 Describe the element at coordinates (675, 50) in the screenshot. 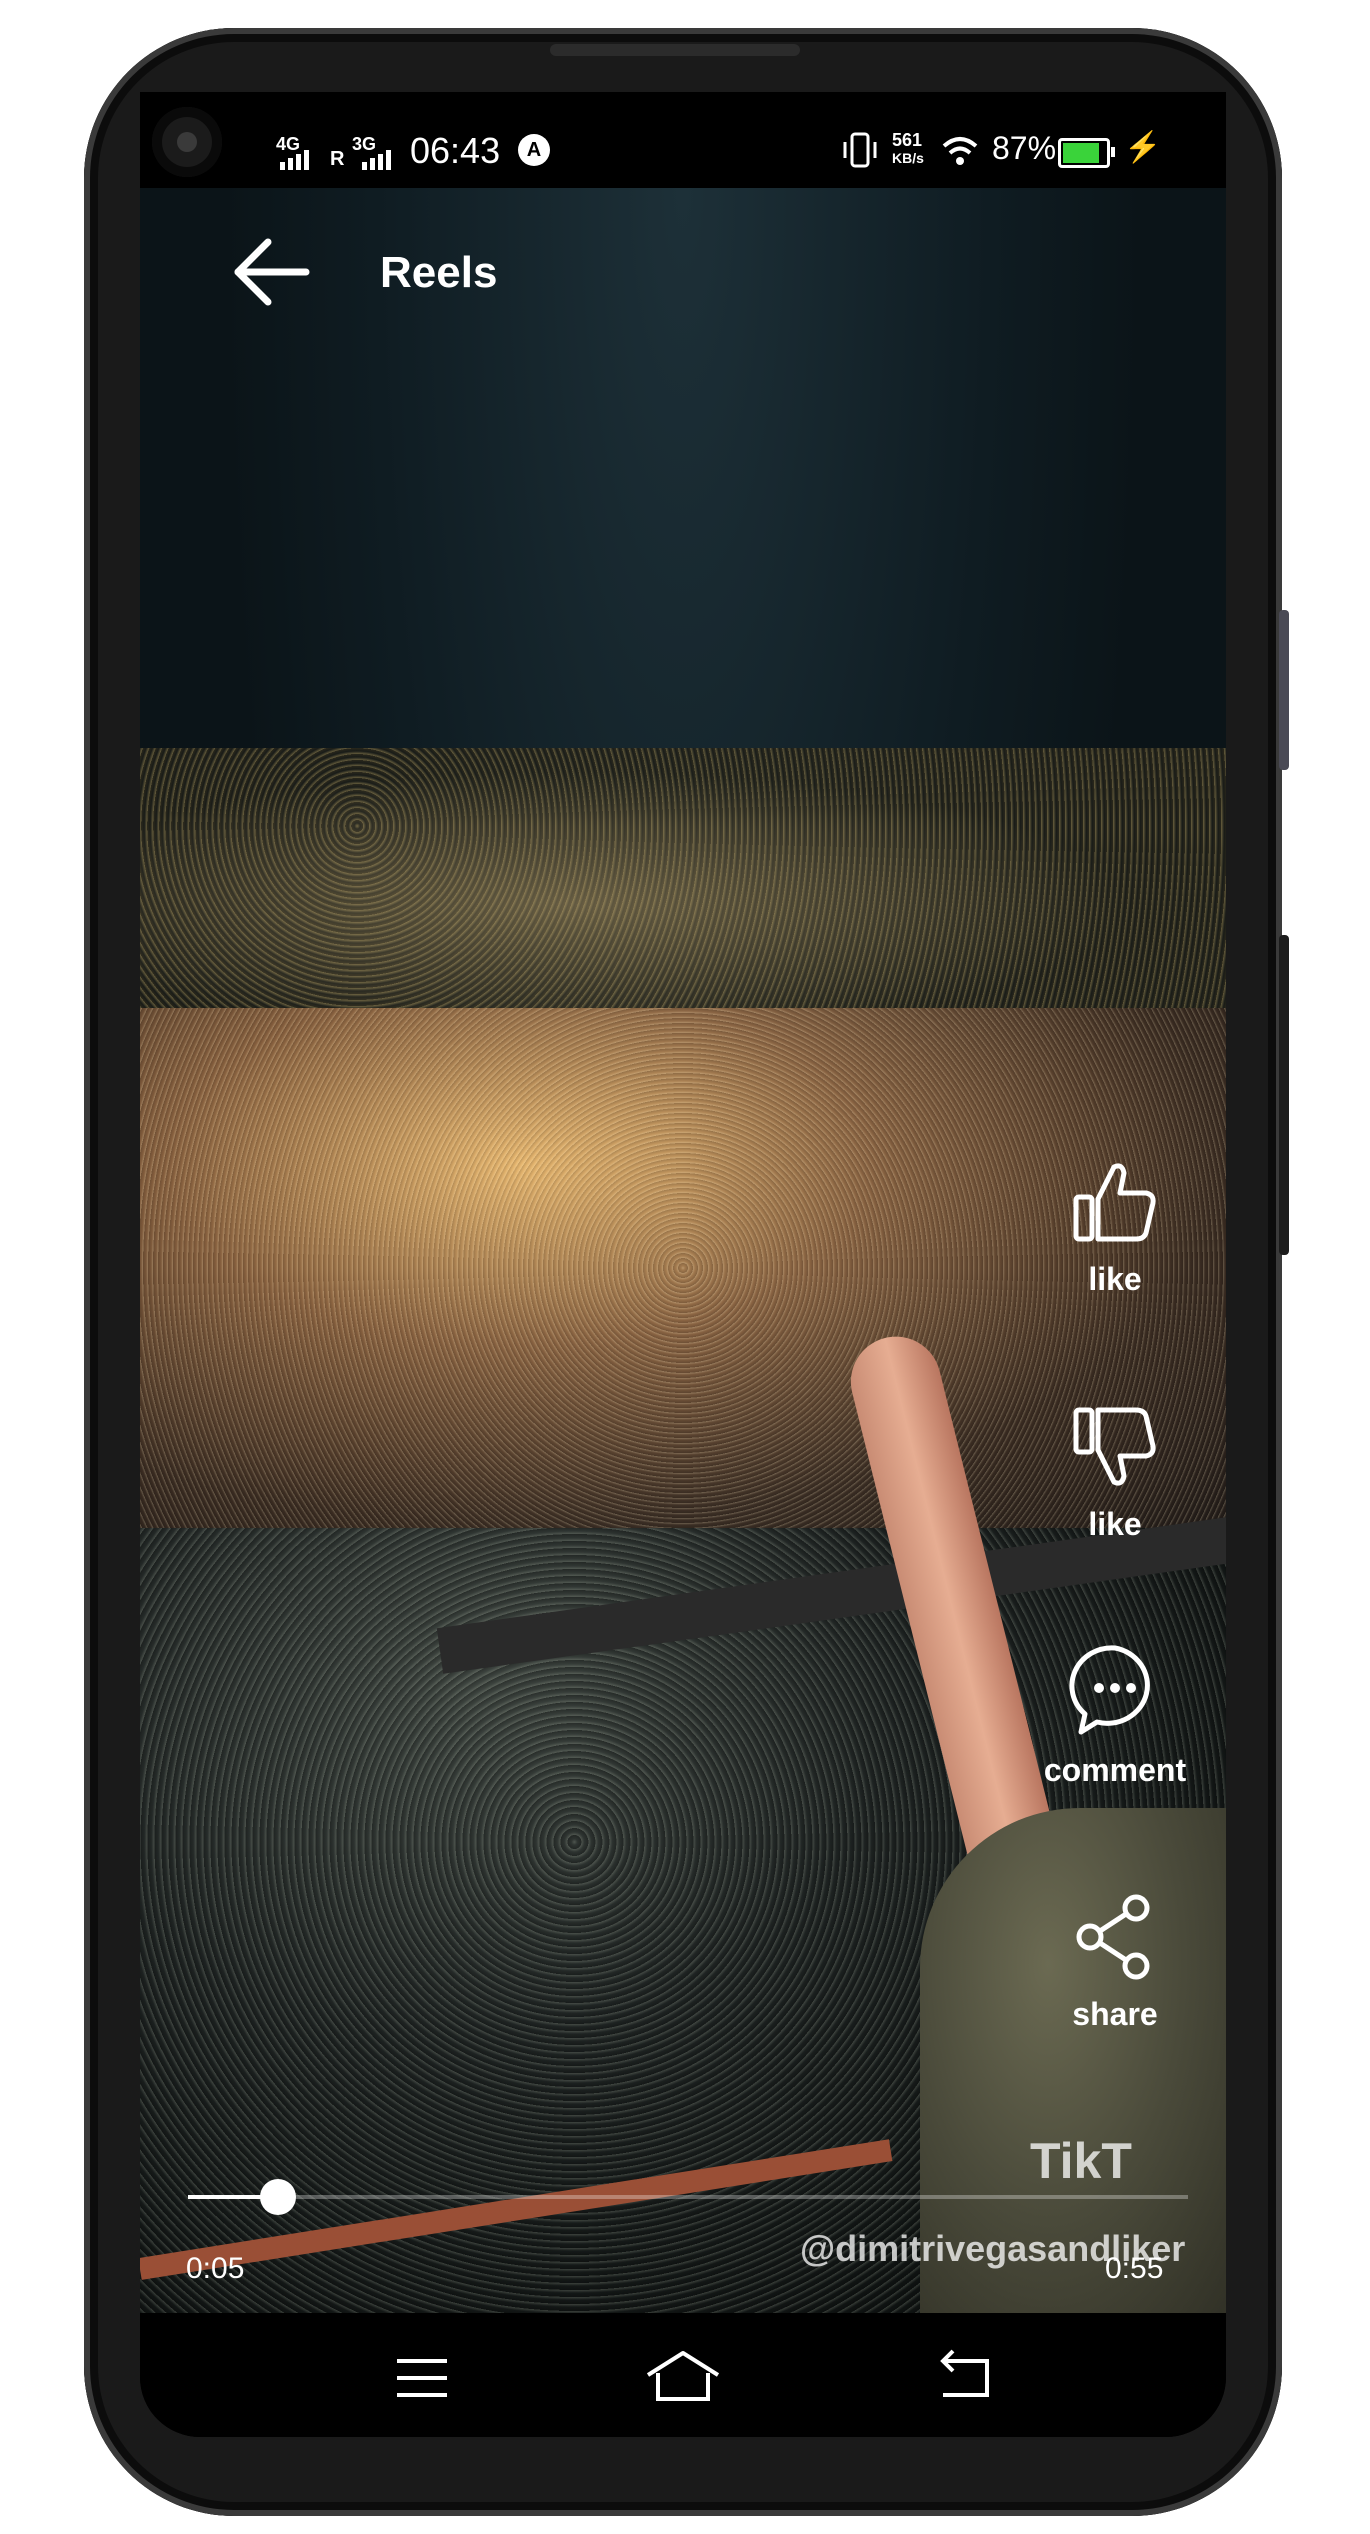

I see `earpiece-speaker` at that location.